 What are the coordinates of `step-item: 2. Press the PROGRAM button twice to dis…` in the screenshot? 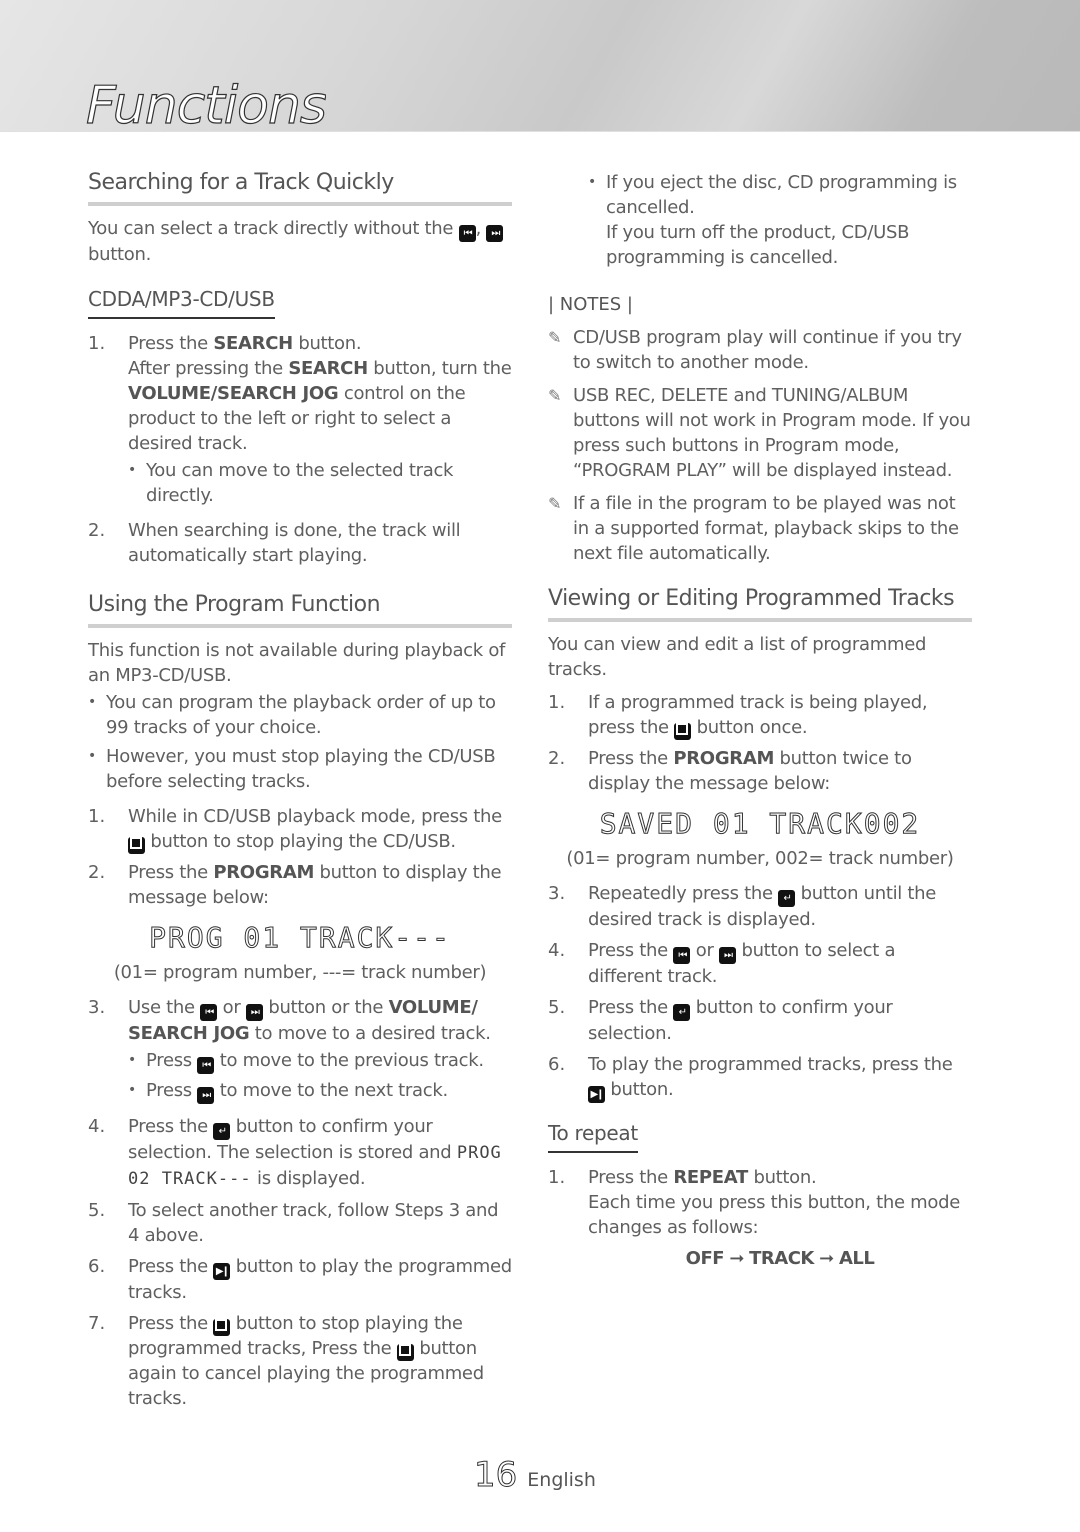 It's located at (760, 771).